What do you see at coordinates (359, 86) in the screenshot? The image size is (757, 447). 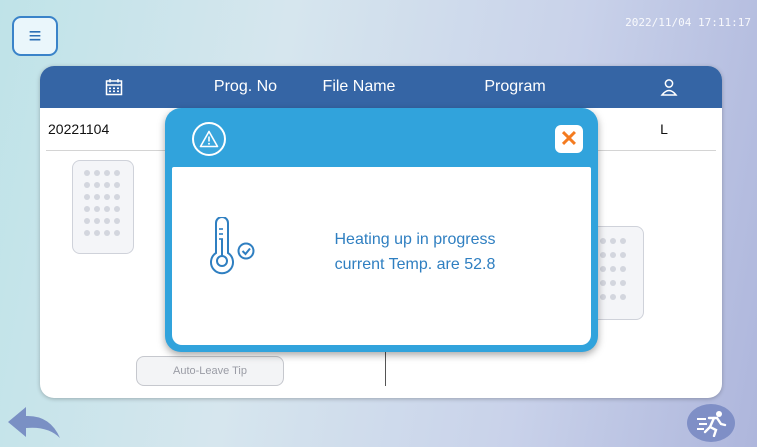 I see `column-file-name: File Name` at bounding box center [359, 86].